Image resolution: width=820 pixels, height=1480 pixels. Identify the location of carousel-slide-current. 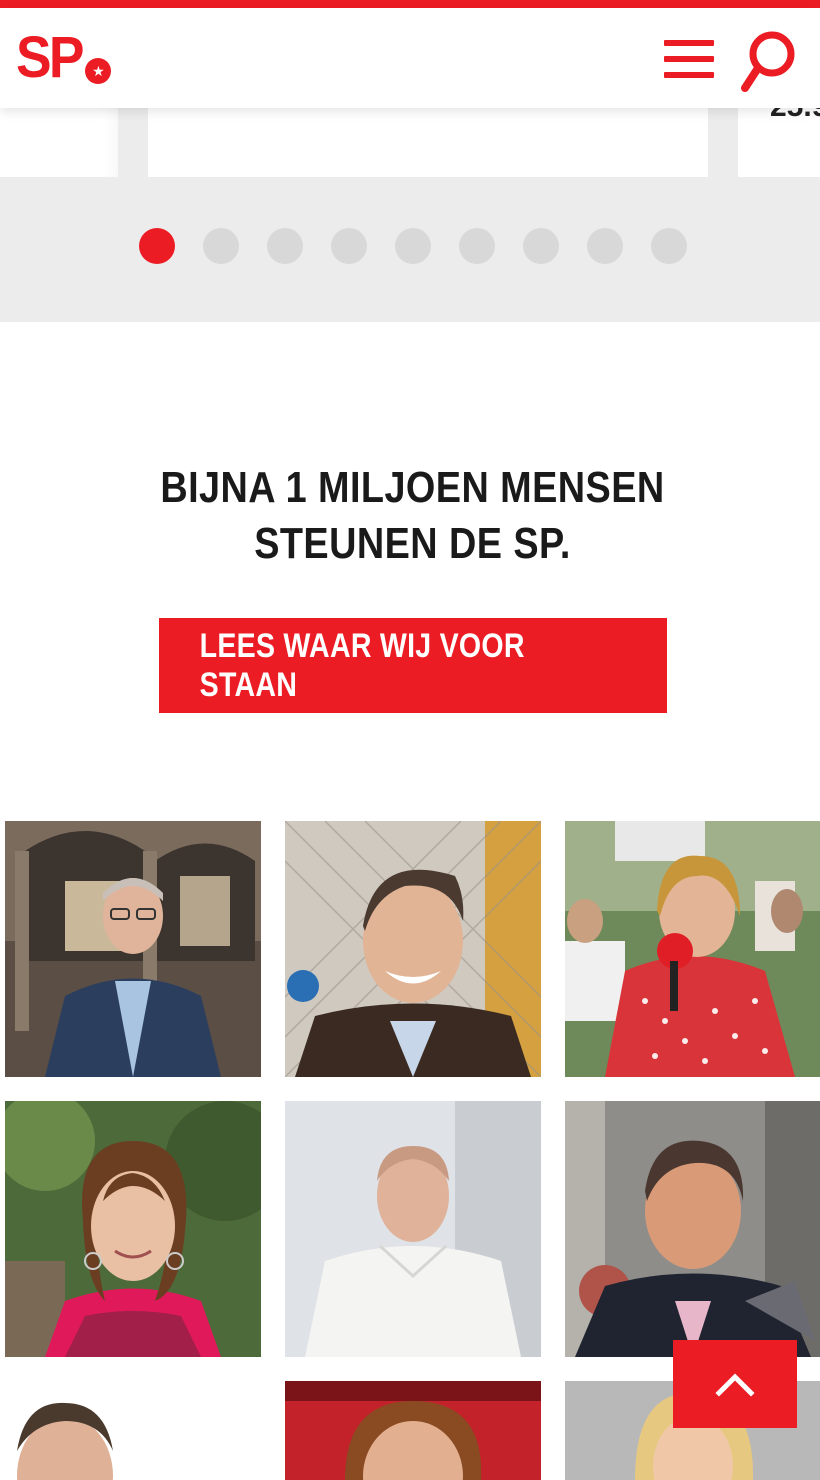
(428, 142).